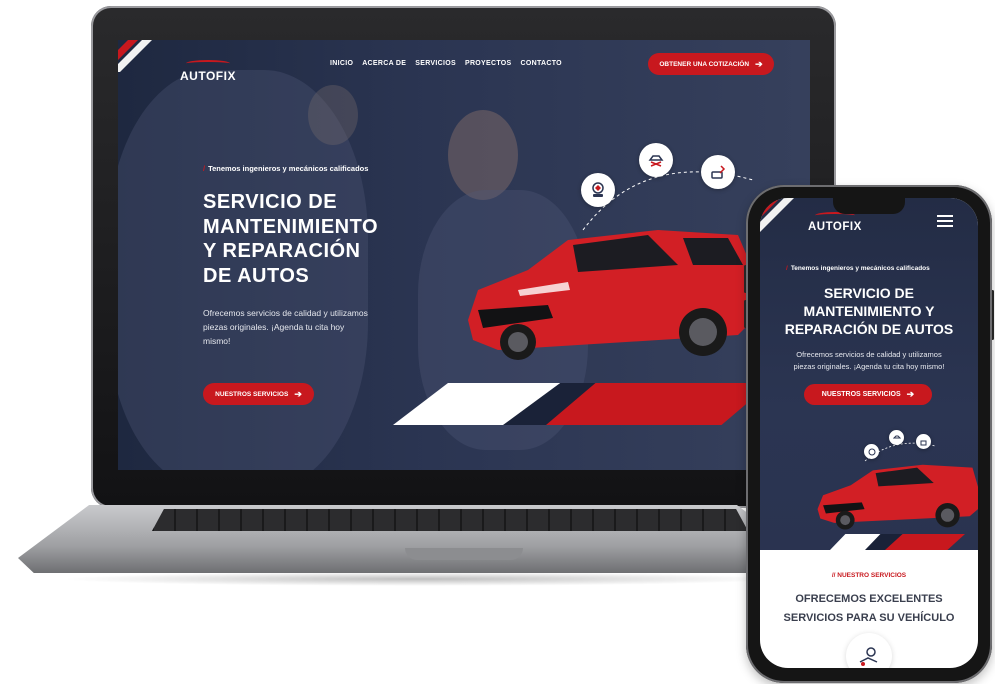 The image size is (995, 684). What do you see at coordinates (869, 599) in the screenshot?
I see `services-title-line: OFRECEMOS EXCELENTES` at bounding box center [869, 599].